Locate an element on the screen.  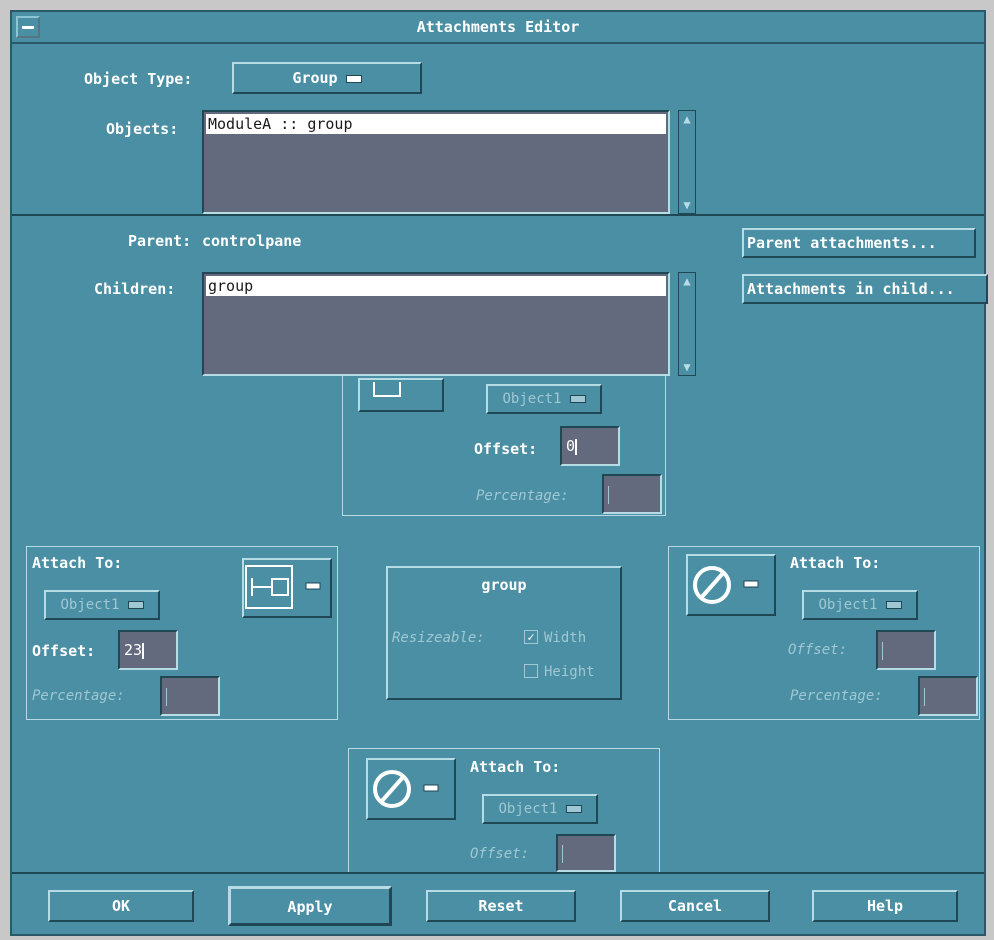
title-bar: Attachments Editor is located at coordinates (498, 28).